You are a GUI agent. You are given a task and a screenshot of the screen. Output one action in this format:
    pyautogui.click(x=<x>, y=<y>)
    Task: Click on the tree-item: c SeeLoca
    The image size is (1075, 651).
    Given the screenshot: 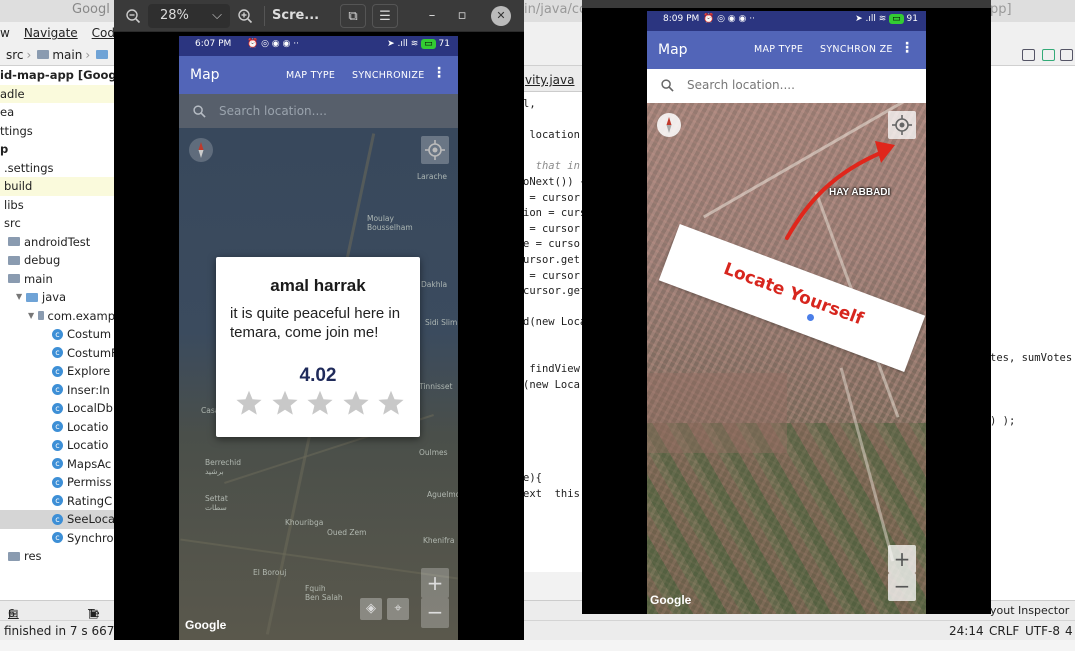 What is the action you would take?
    pyautogui.click(x=57, y=519)
    